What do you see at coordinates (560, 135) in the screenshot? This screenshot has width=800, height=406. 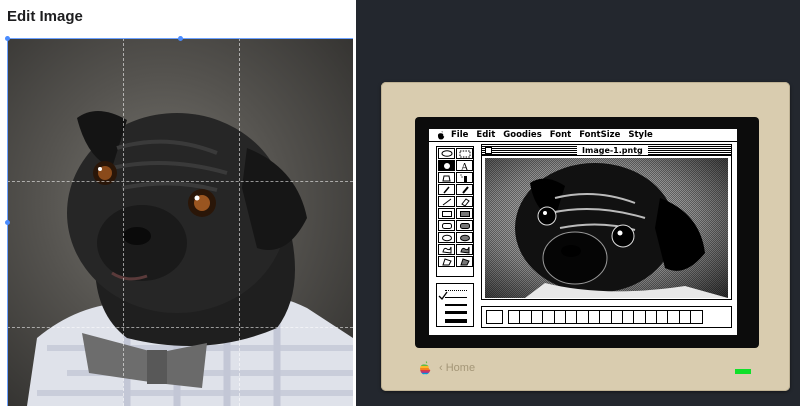 I see `menu-font: Font` at bounding box center [560, 135].